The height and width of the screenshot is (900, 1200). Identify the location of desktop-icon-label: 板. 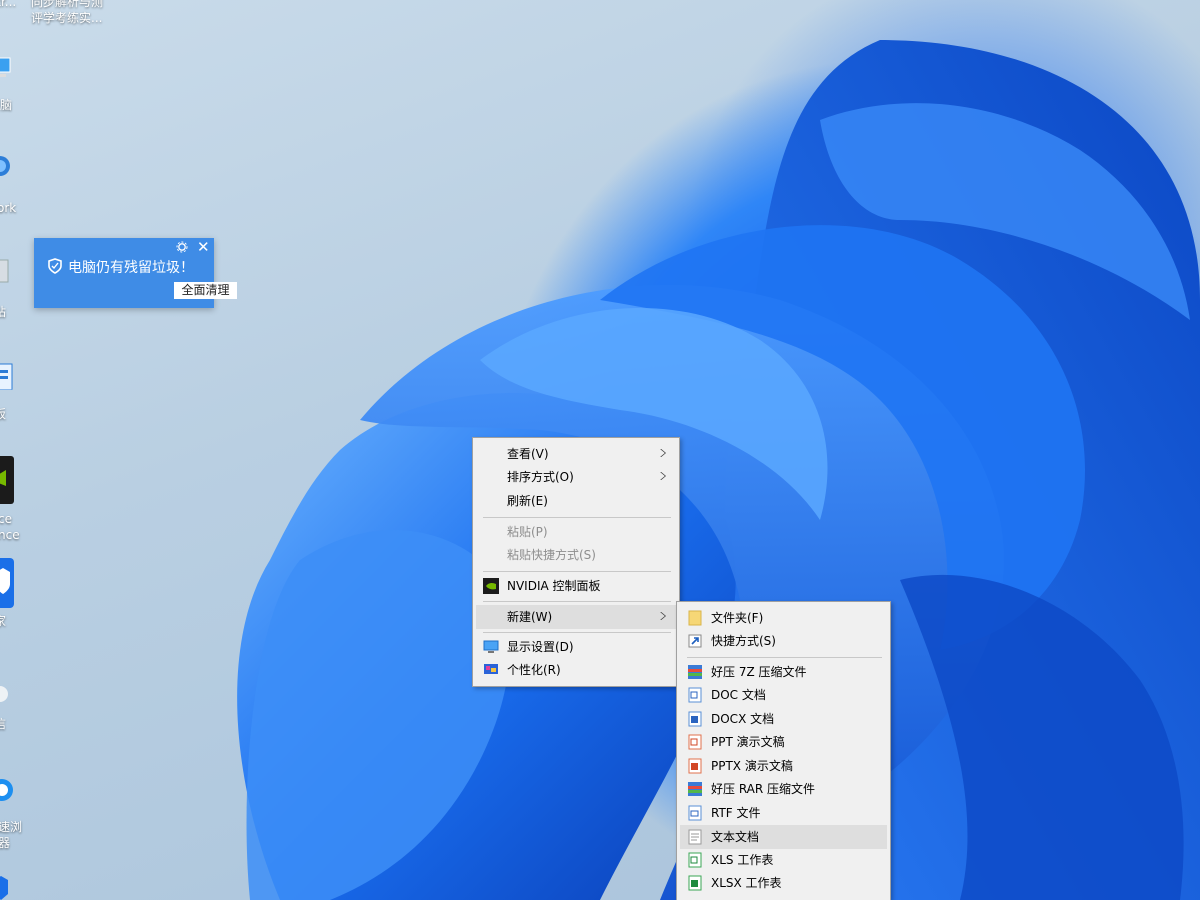
(3, 414).